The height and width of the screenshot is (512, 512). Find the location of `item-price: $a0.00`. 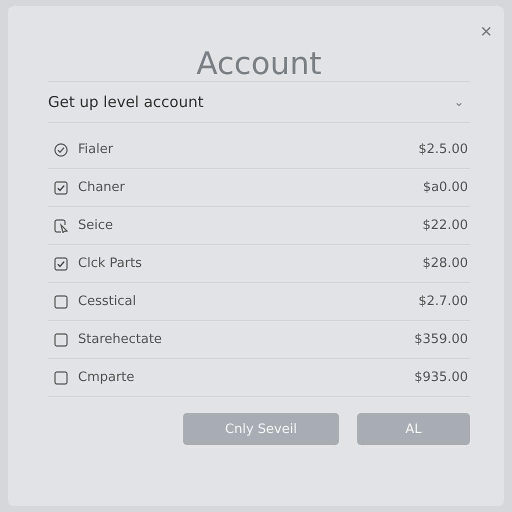

item-price: $a0.00 is located at coordinates (445, 187).